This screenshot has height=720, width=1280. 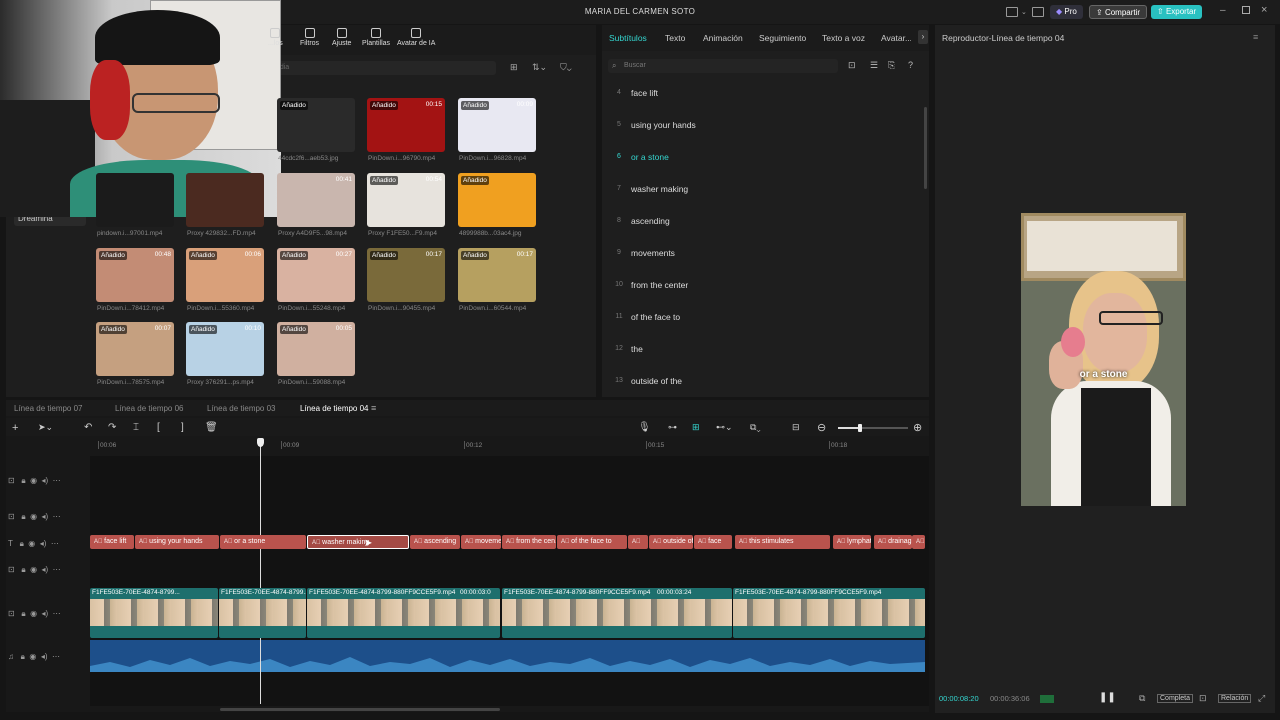 I want to click on text-clip: A⃞ using your hands, so click(x=177, y=542).